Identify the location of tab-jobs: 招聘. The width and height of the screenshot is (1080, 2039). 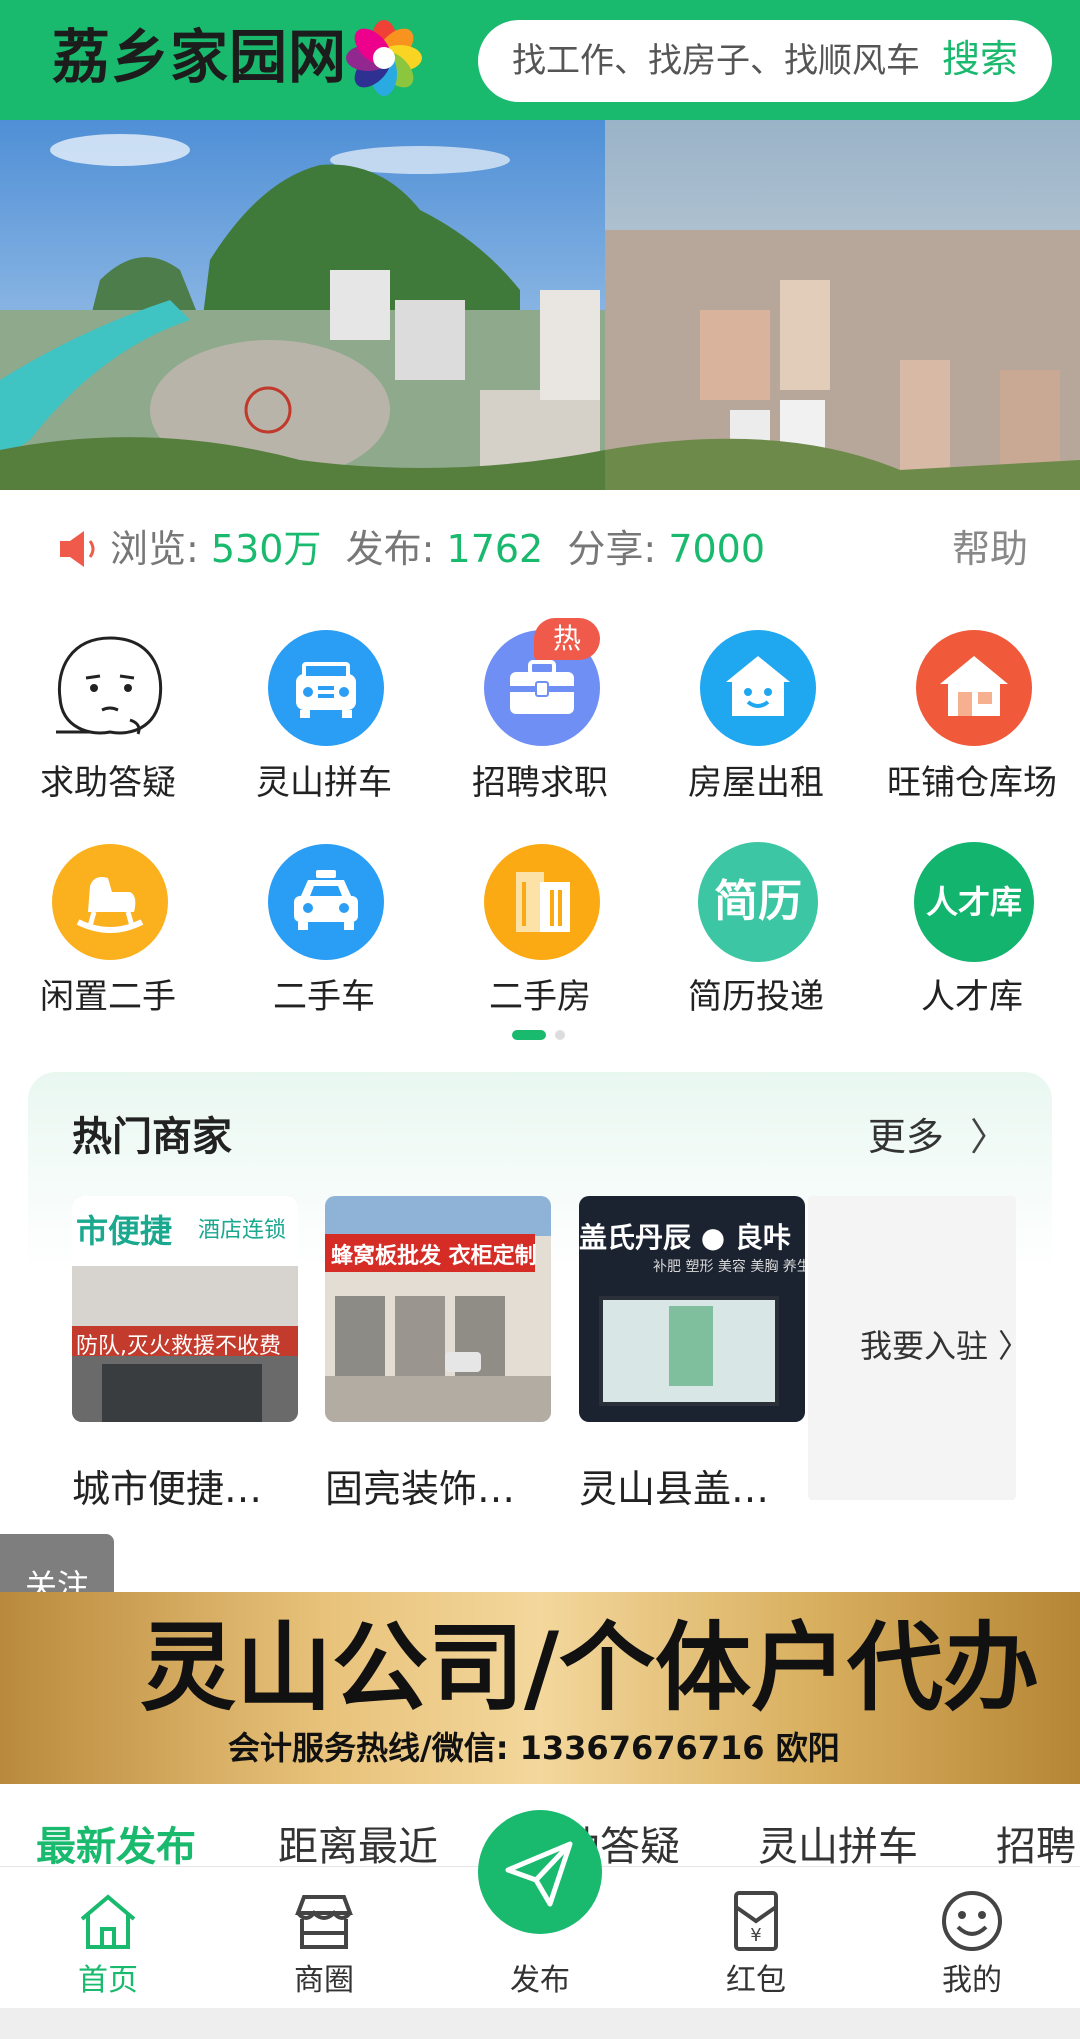
(1036, 1844).